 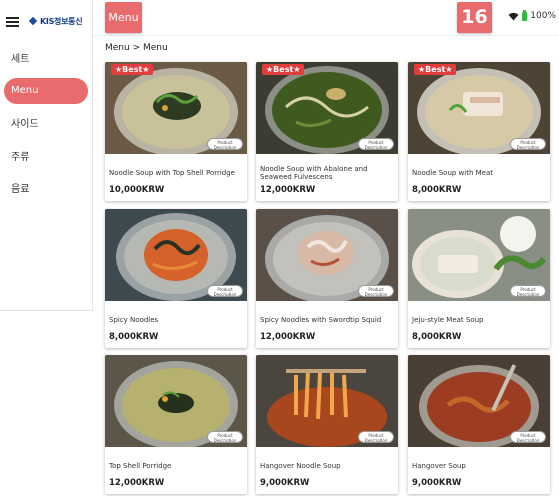 What do you see at coordinates (25, 90) in the screenshot?
I see `sidebar-item-label: Menu` at bounding box center [25, 90].